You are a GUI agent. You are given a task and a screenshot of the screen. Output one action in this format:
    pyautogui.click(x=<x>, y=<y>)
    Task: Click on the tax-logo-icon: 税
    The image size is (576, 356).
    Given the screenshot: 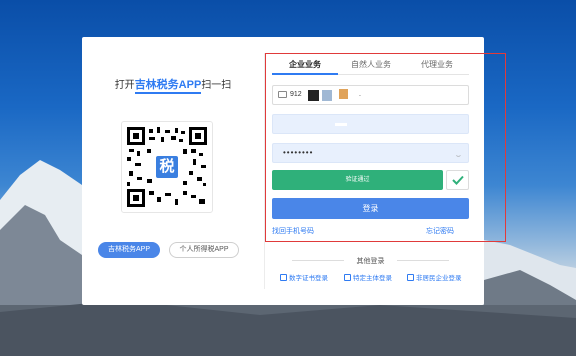 What is the action you would take?
    pyautogui.click(x=167, y=167)
    